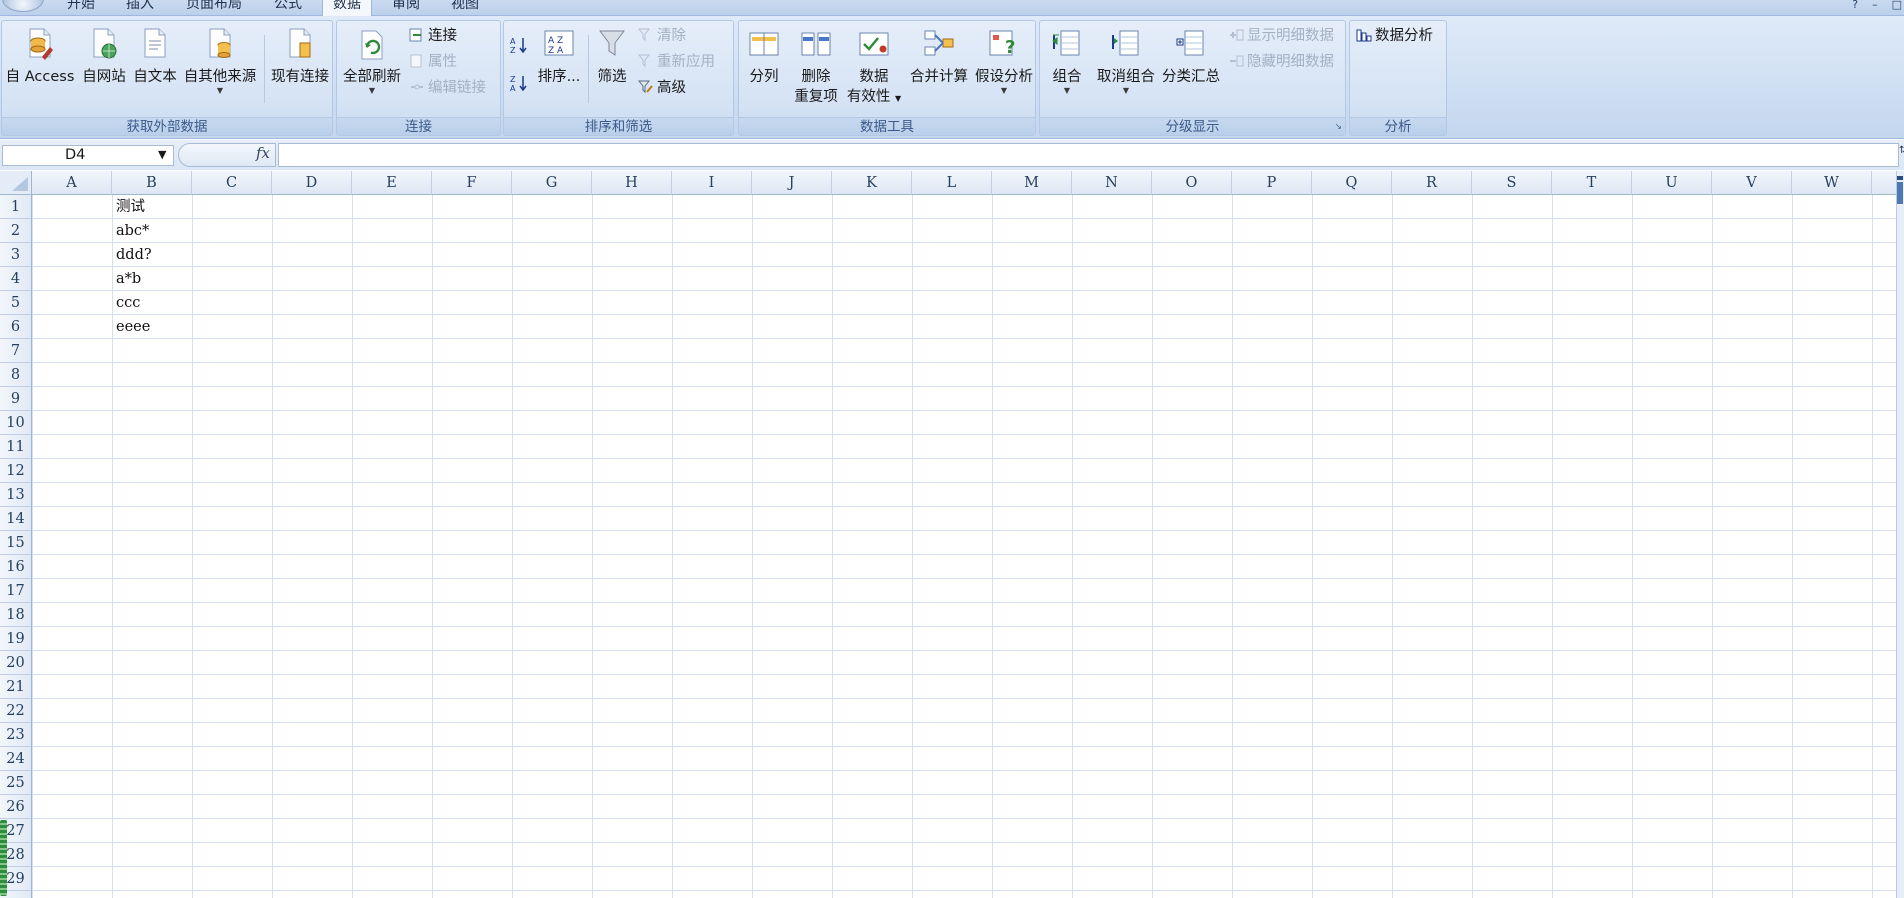 The width and height of the screenshot is (1904, 898). I want to click on connections-button: 连接, so click(433, 36).